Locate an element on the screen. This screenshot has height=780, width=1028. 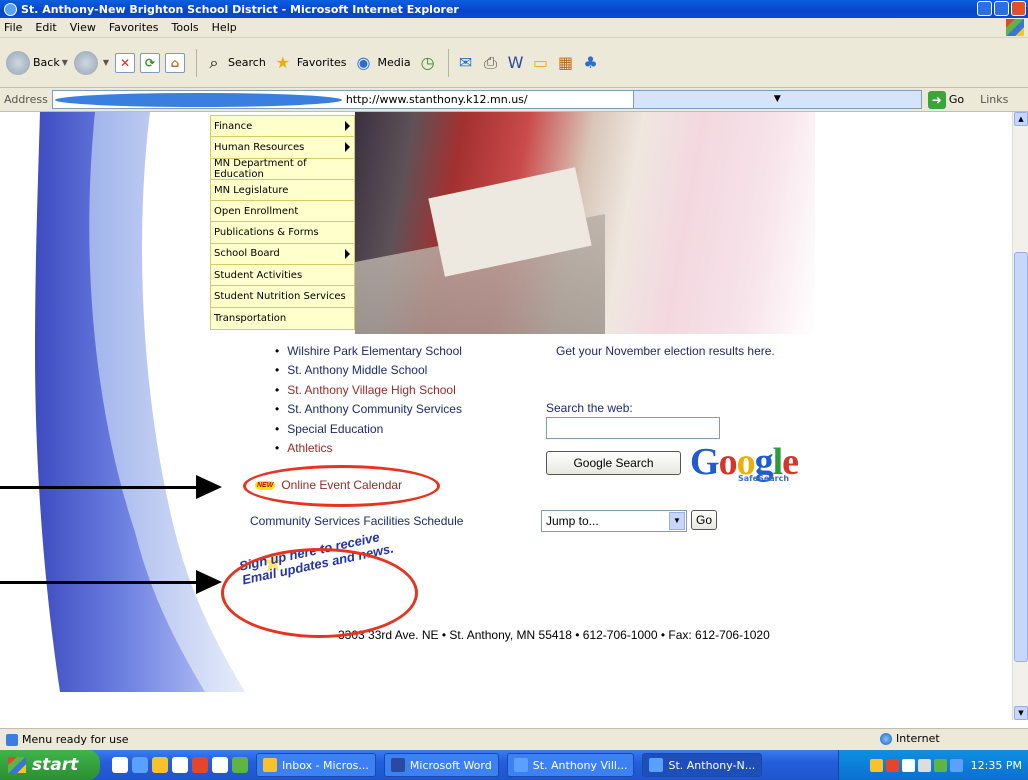
menu-item-label: Transportation is located at coordinates (250, 318).